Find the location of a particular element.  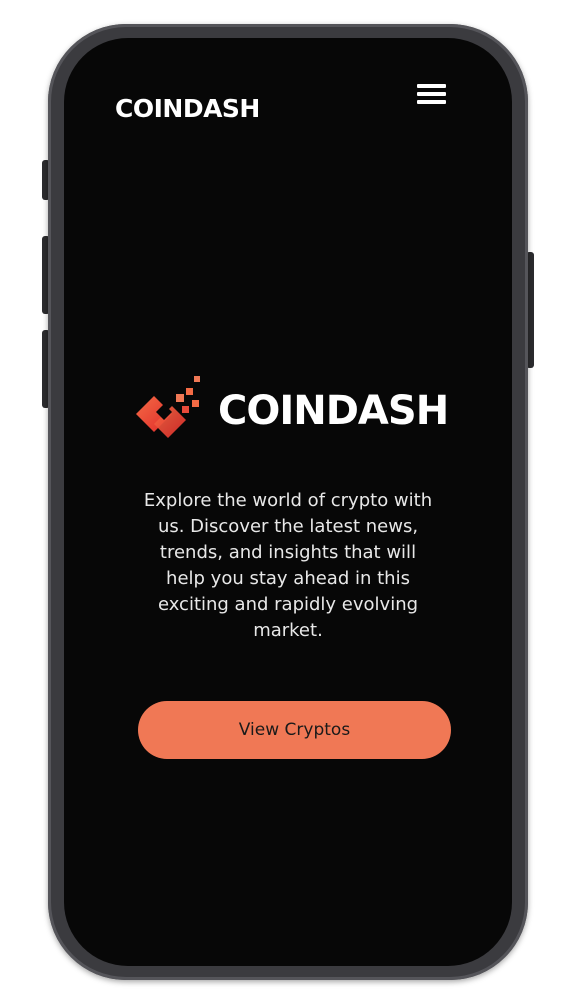

view-cryptos-button: View Cryptos is located at coordinates (294, 730).